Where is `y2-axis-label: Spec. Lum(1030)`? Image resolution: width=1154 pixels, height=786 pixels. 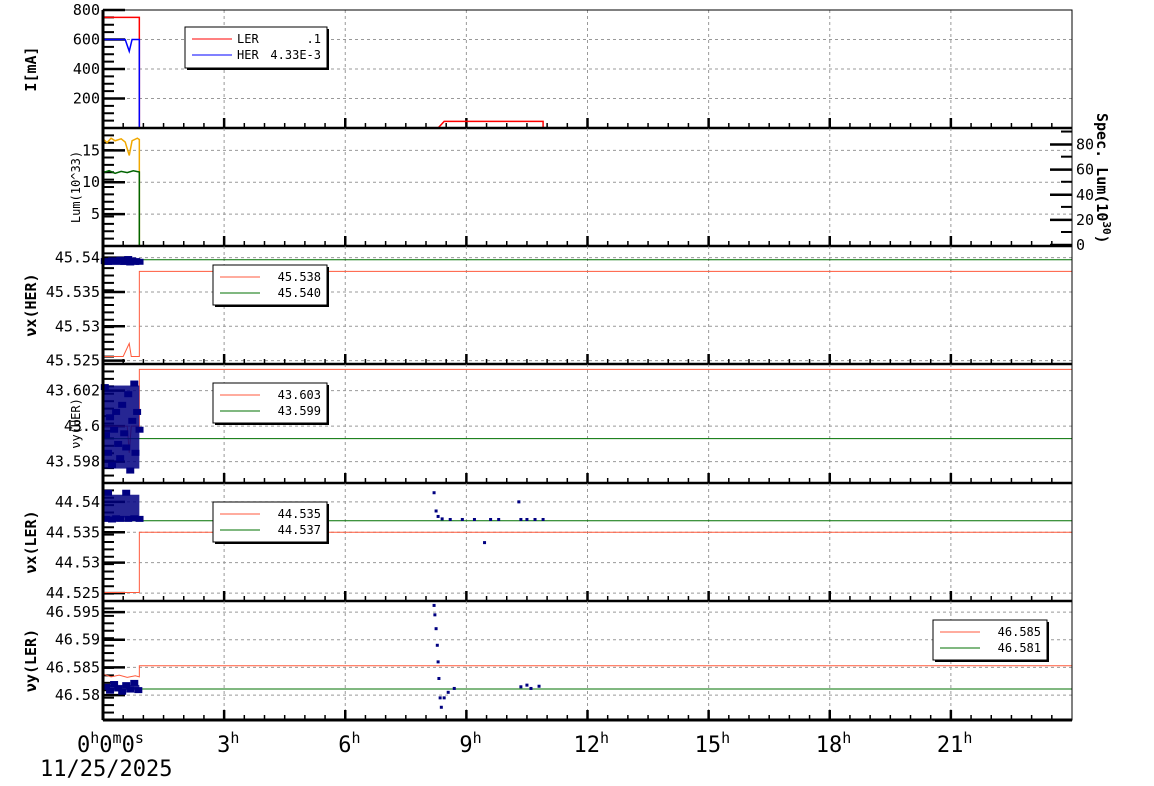
y2-axis-label: Spec. Lum(1030) is located at coordinates (1103, 178).